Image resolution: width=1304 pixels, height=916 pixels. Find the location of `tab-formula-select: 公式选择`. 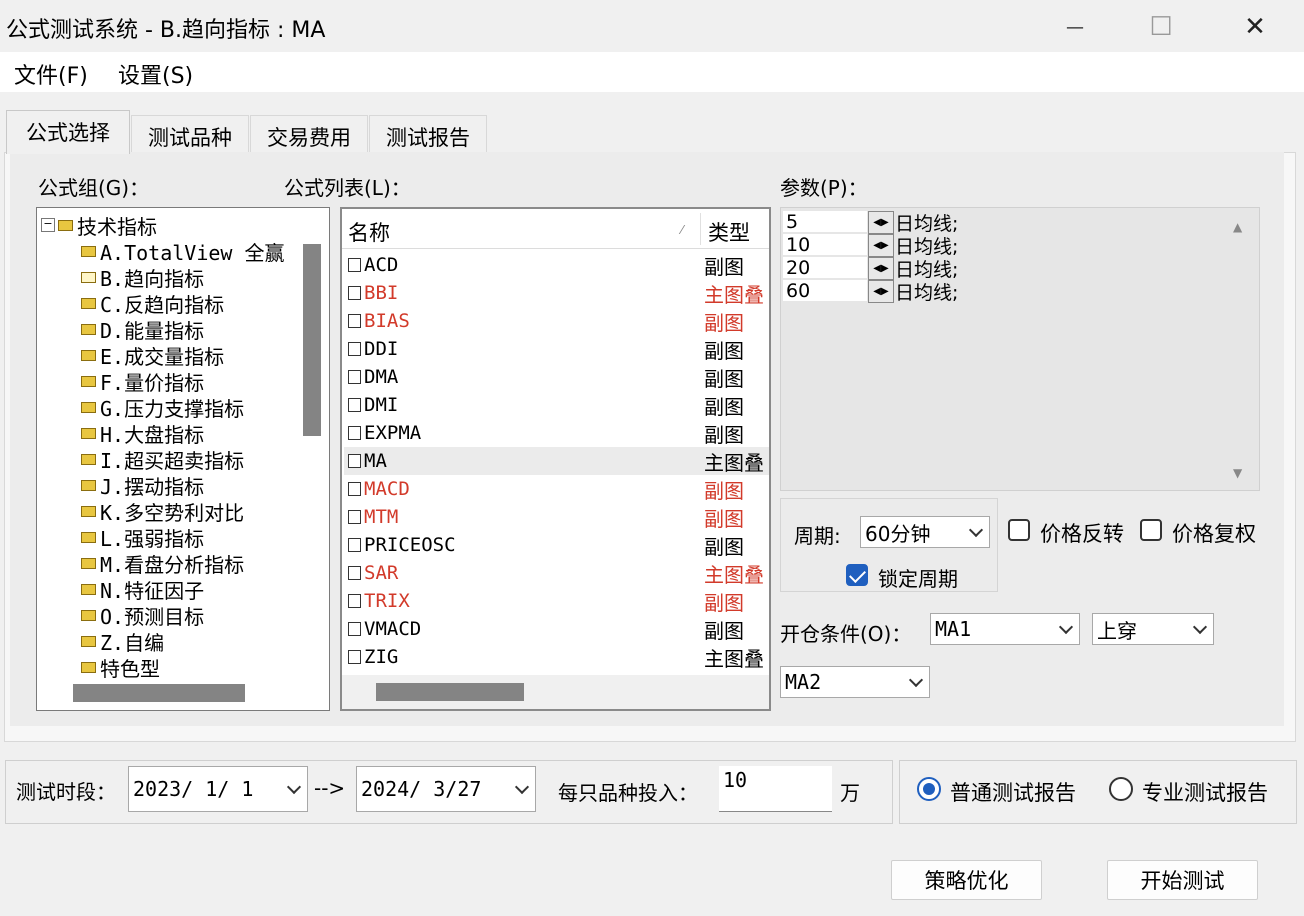

tab-formula-select: 公式选择 is located at coordinates (68, 132).